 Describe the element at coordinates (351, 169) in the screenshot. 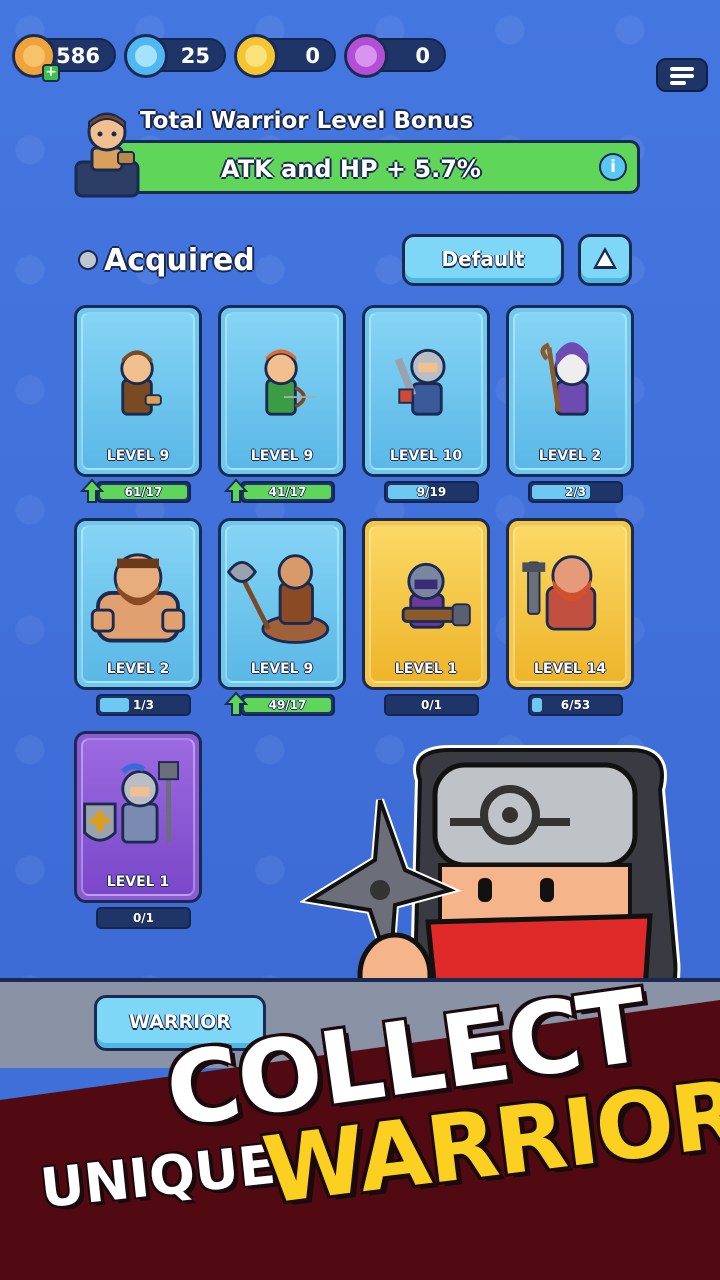

I see `bonus-text: ATK and HP + 5.7%` at that location.